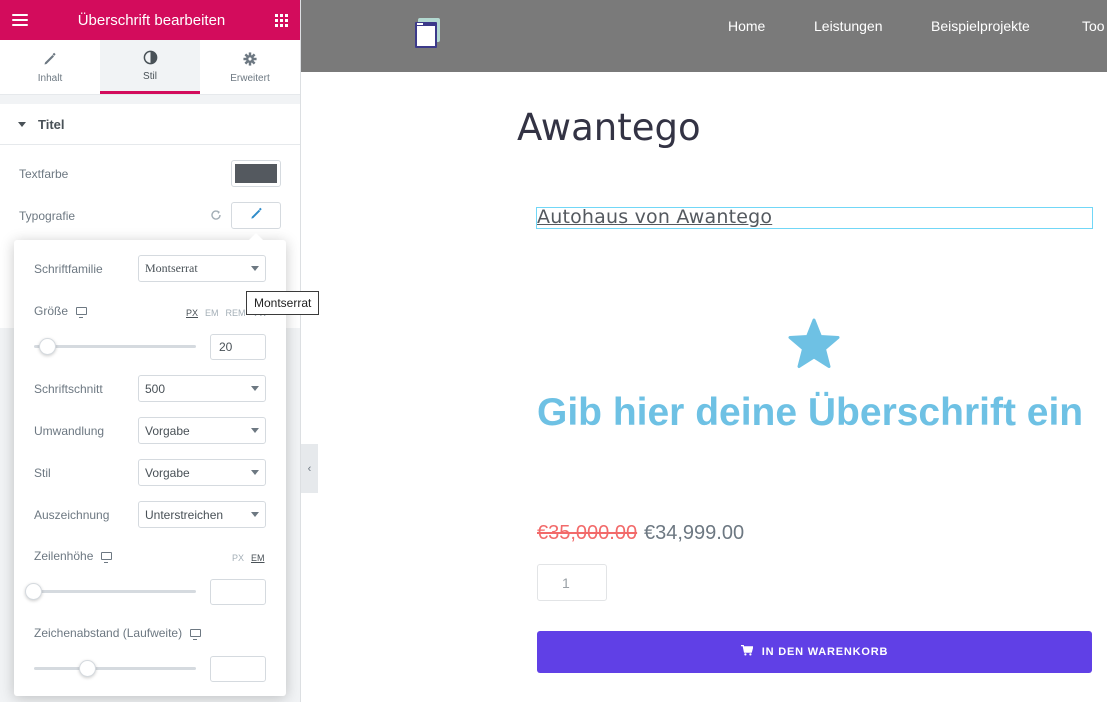 The height and width of the screenshot is (702, 1107). I want to click on style-value: Vorgabe, so click(167, 472).